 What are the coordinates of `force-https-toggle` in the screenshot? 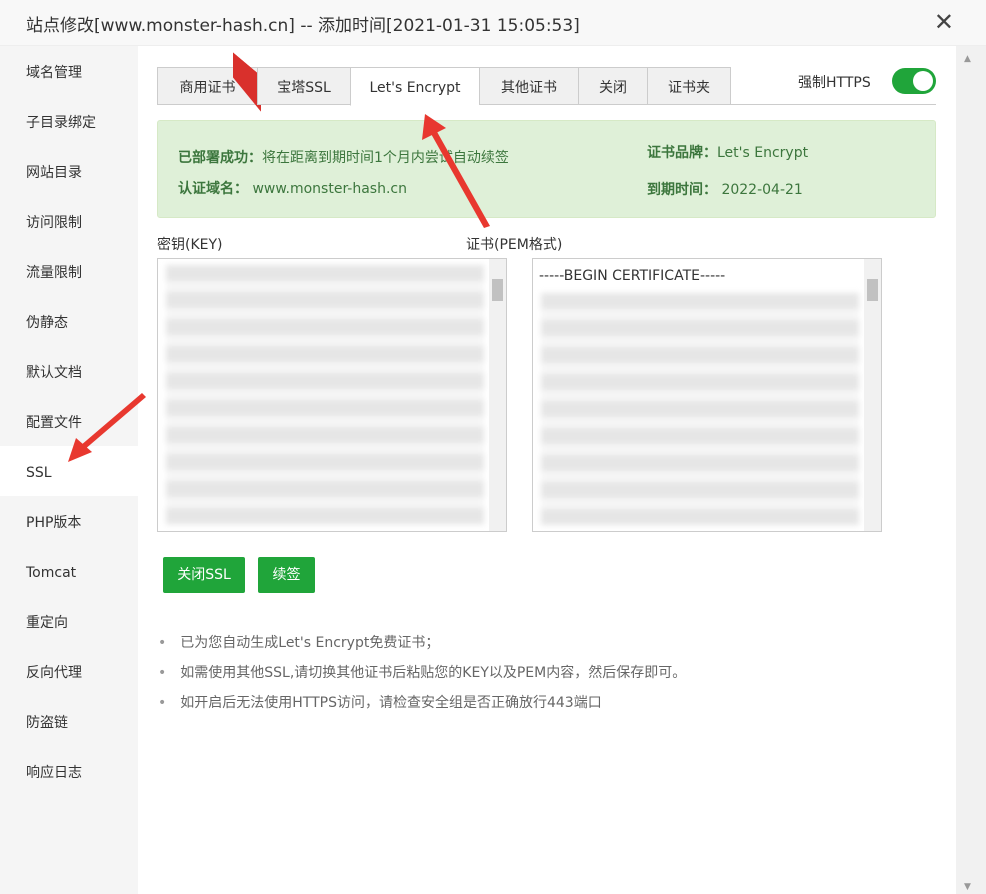 It's located at (914, 81).